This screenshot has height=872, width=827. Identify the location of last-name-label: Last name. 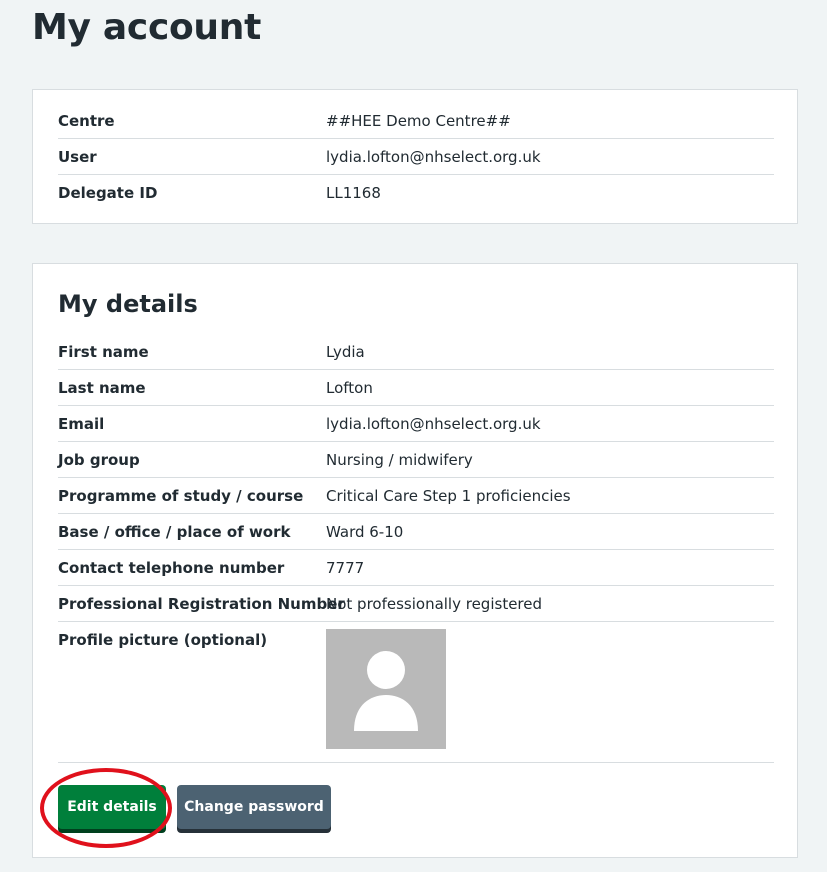
(102, 388).